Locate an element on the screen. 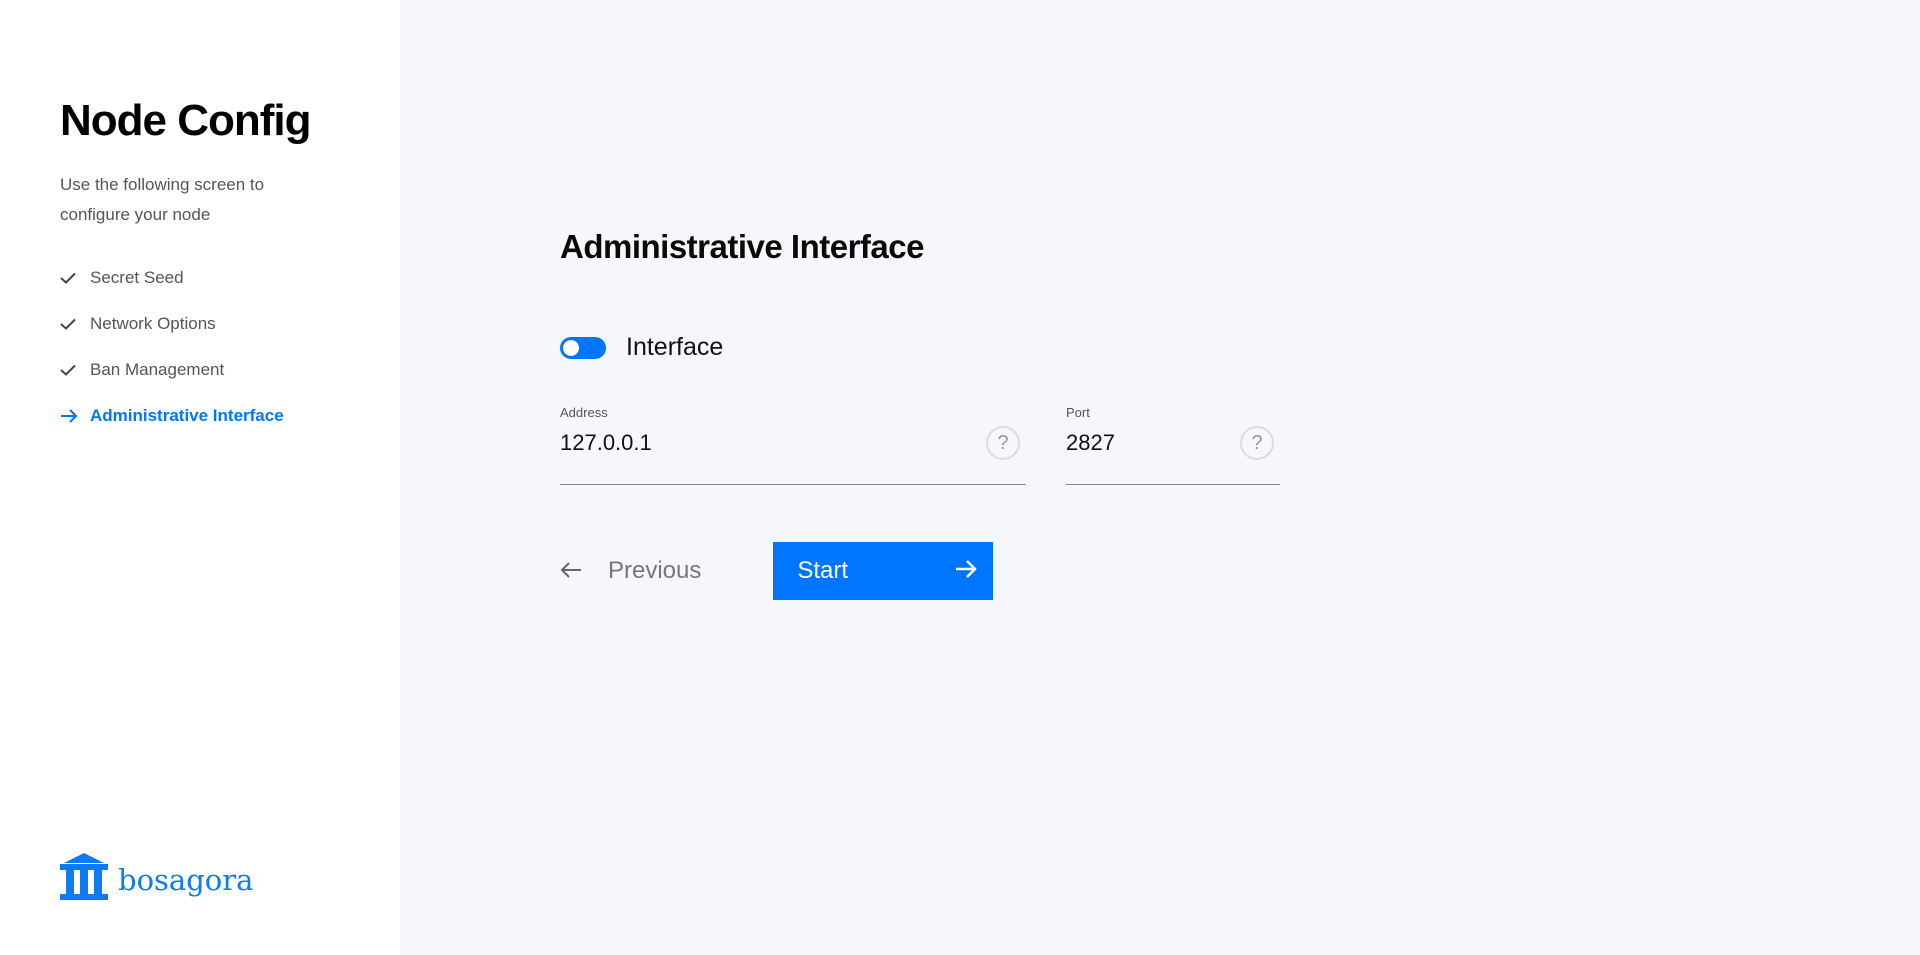  port-field: Port ? is located at coordinates (1173, 445).